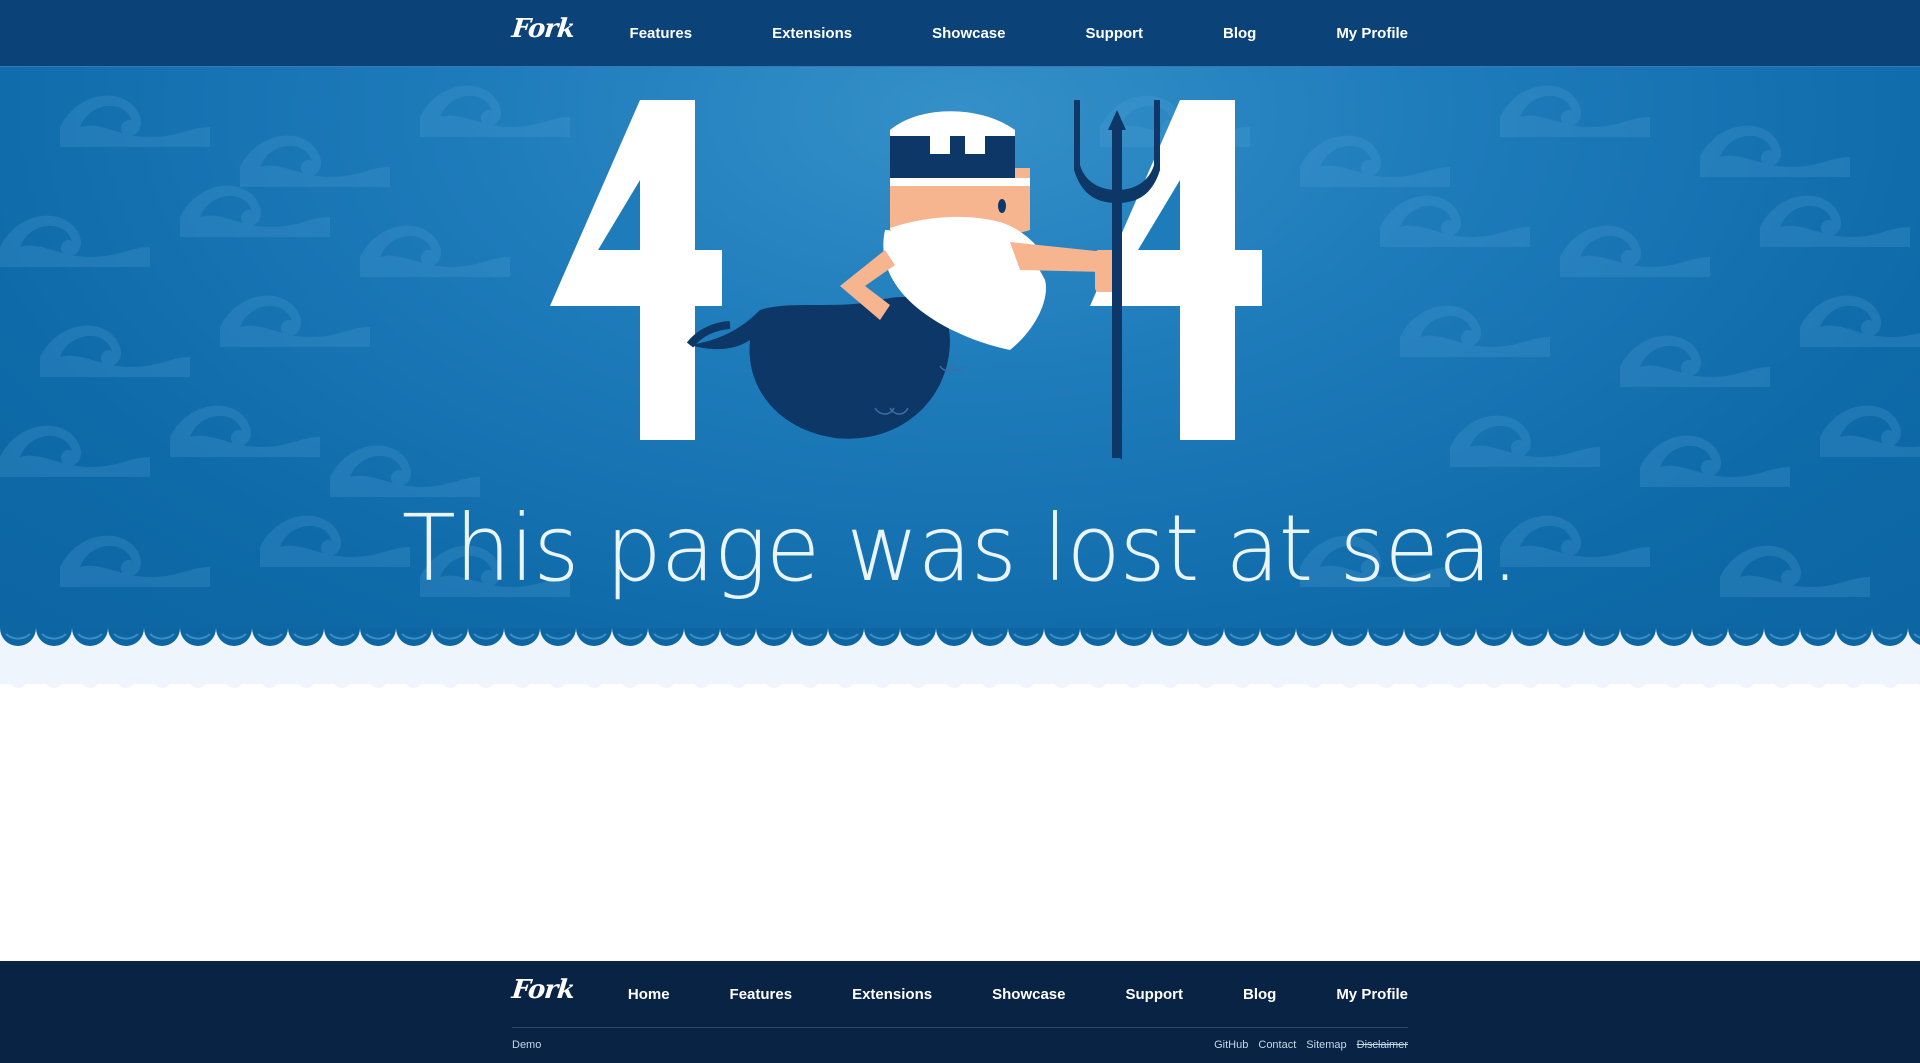 The height and width of the screenshot is (1063, 1920). Describe the element at coordinates (1231, 1045) in the screenshot. I see `footer-link-github: GitHub` at that location.